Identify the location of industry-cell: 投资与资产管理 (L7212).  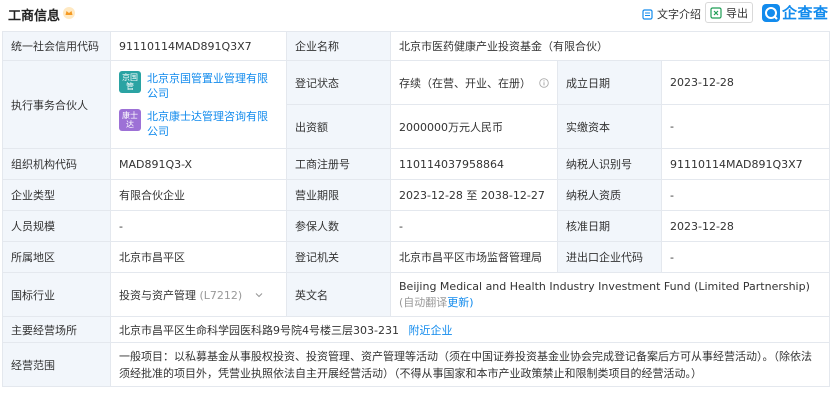
(198, 294).